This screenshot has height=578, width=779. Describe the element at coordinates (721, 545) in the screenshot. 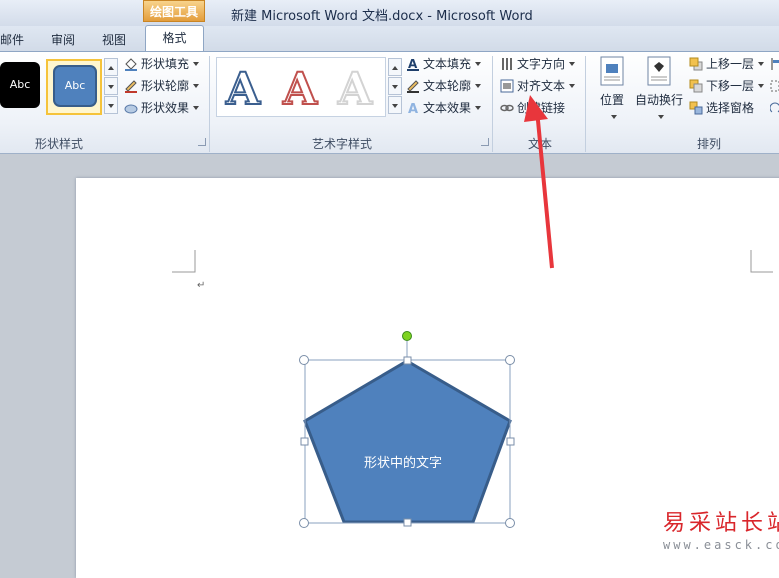

I see `watermark-url: www.easck.com` at that location.